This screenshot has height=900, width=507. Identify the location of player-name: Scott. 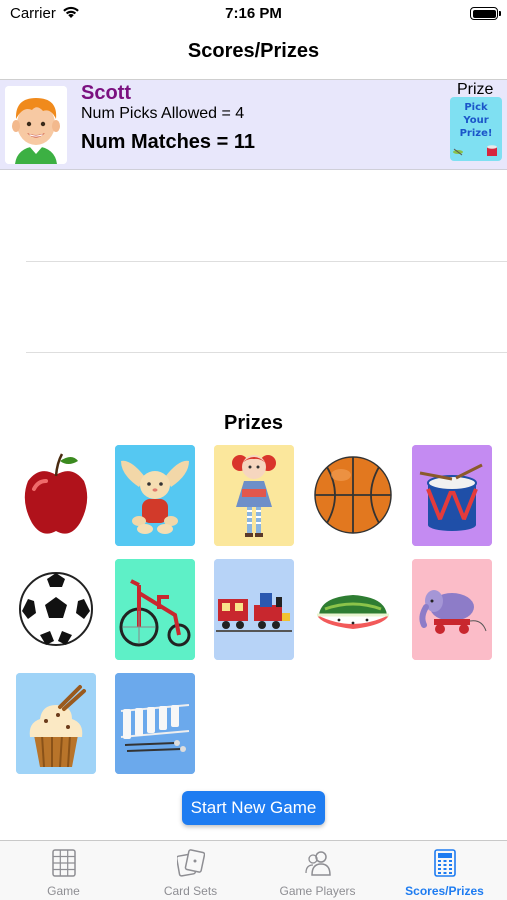
(106, 93).